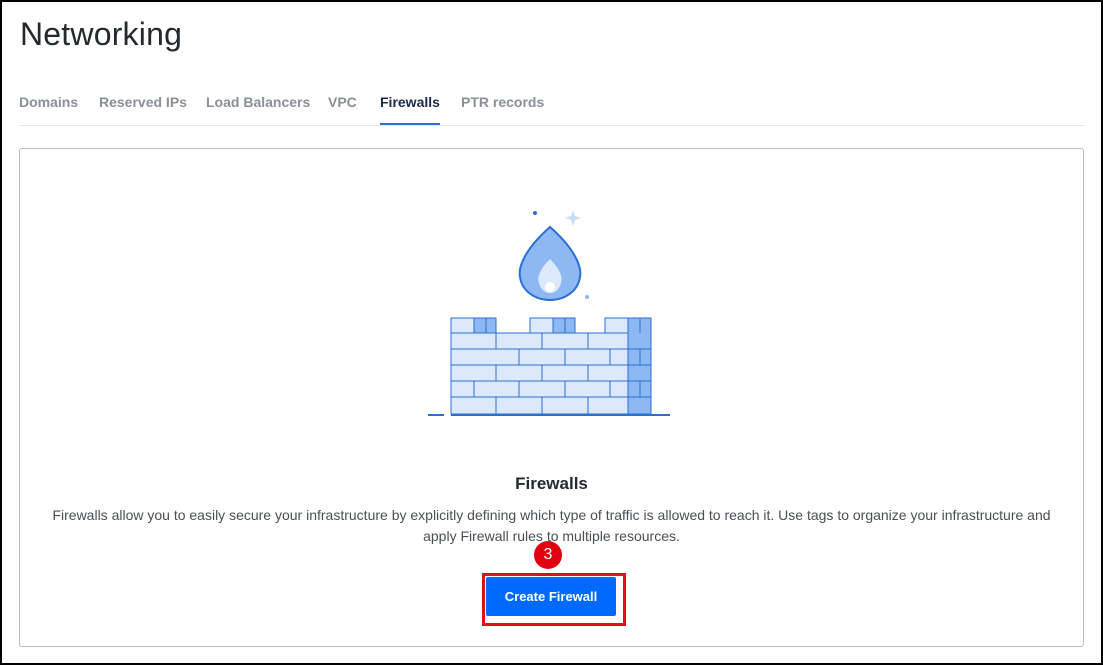 Image resolution: width=1103 pixels, height=665 pixels. What do you see at coordinates (549, 313) in the screenshot?
I see `firewall-illustration-icon` at bounding box center [549, 313].